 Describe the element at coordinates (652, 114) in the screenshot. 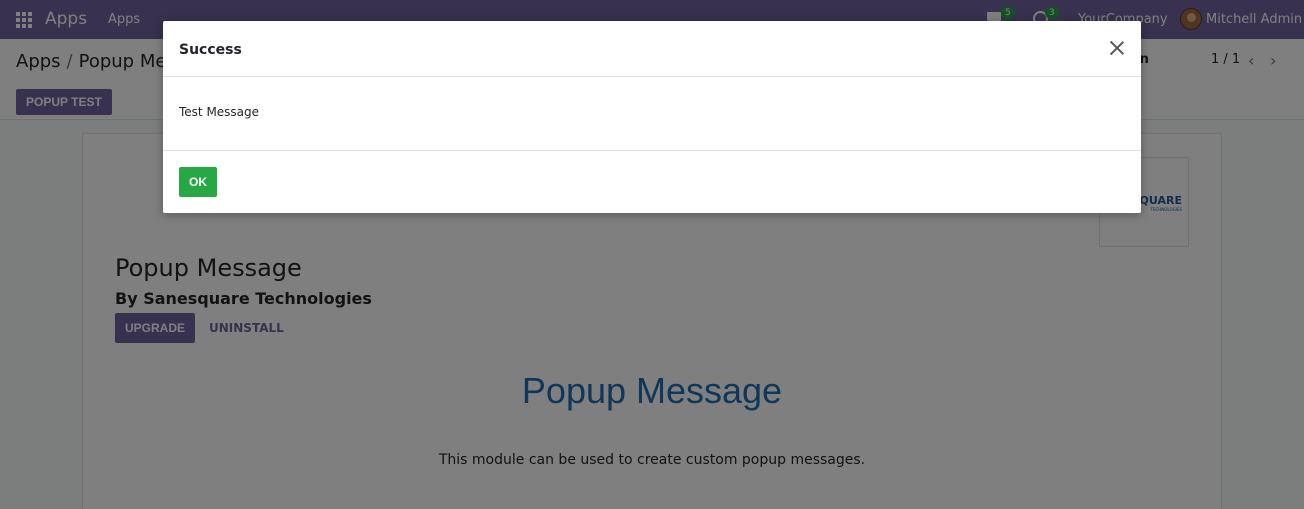

I see `dialog-body: Test Message` at that location.